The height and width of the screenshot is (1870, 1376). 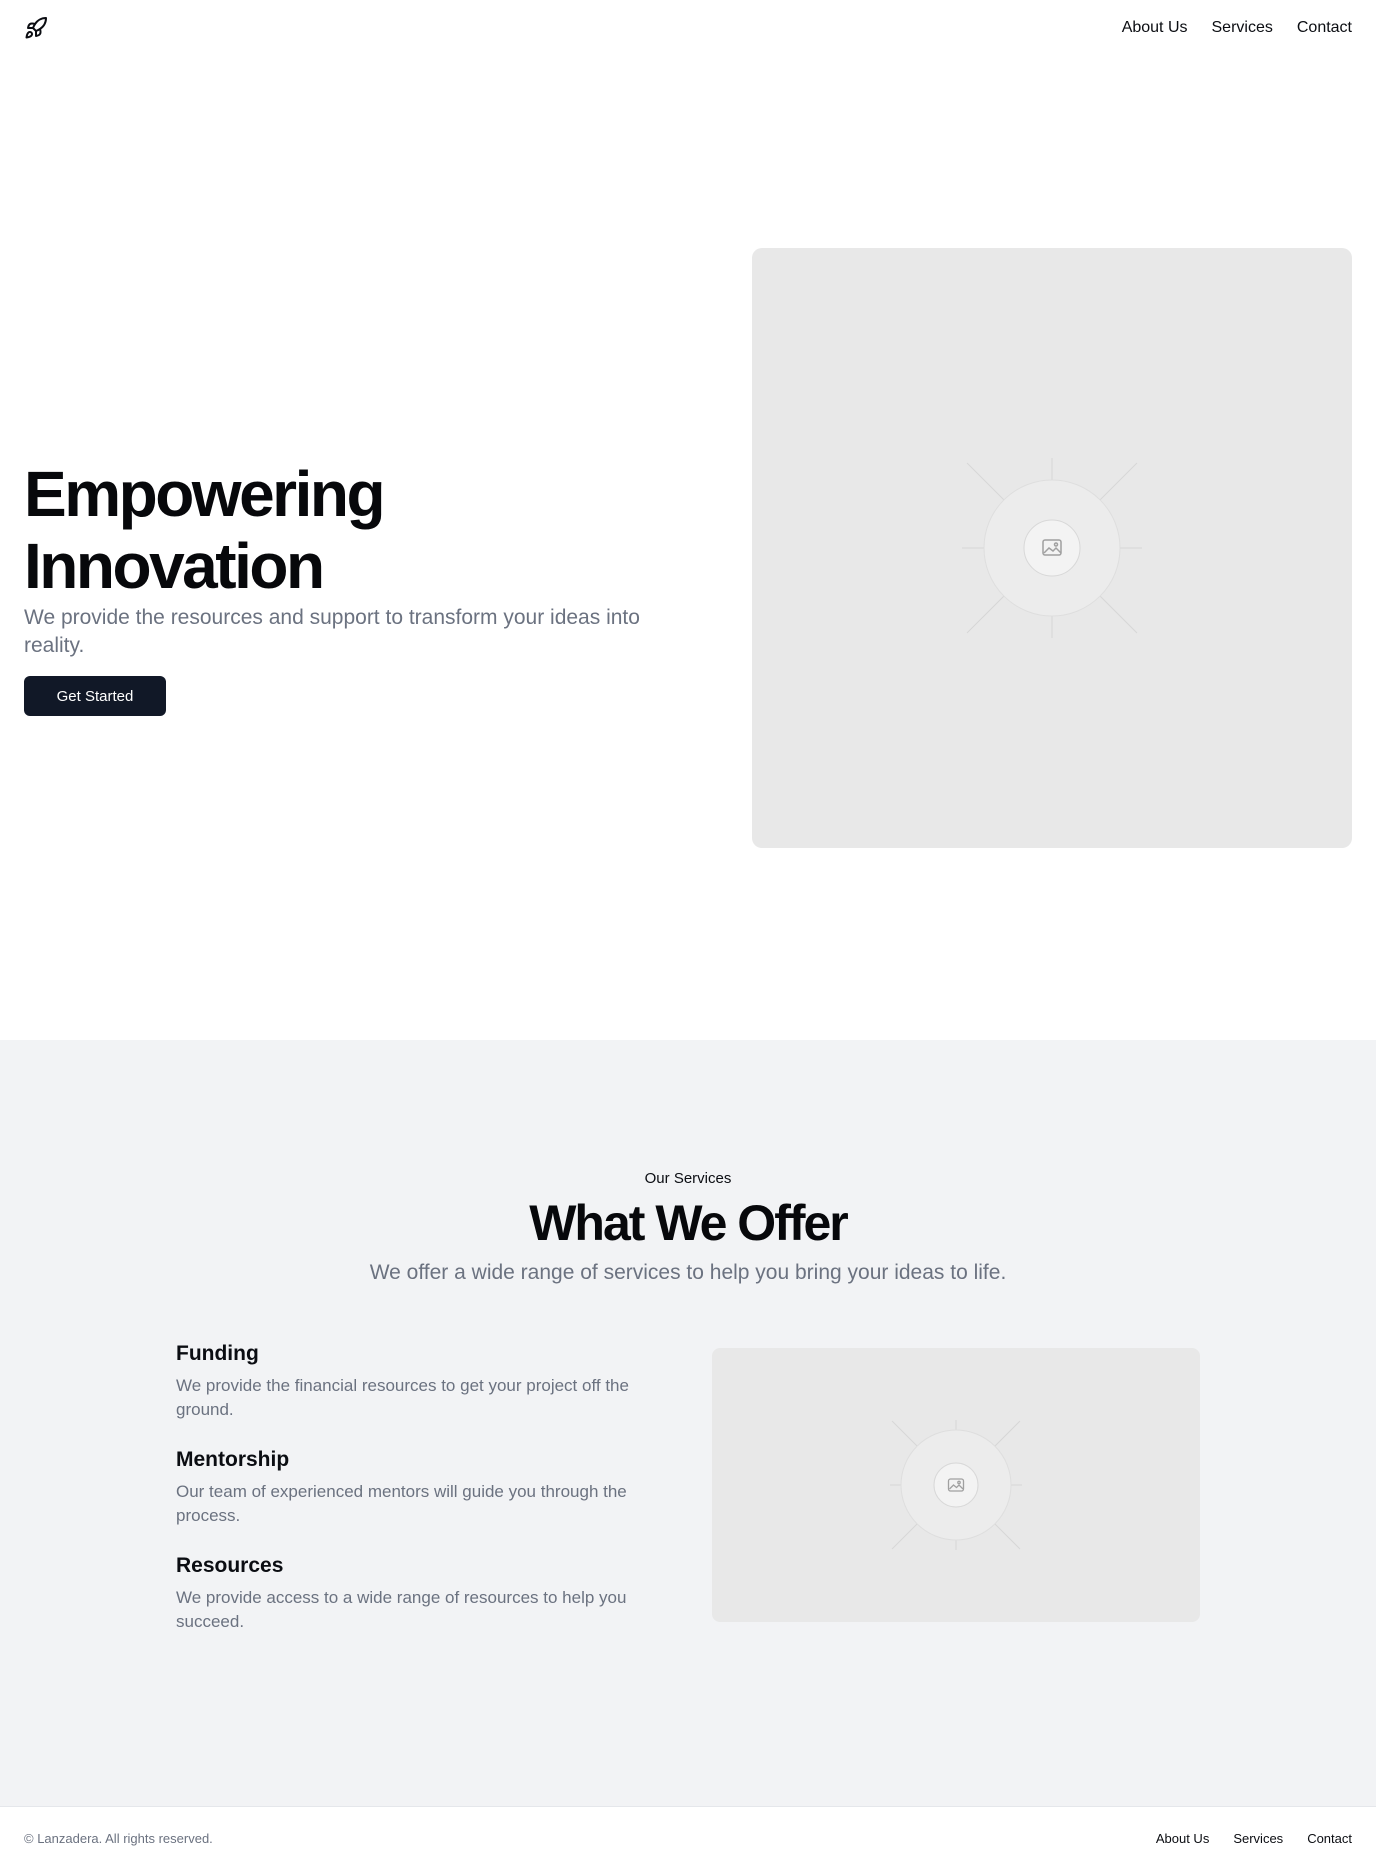 I want to click on service-title: Resources, so click(x=230, y=1565).